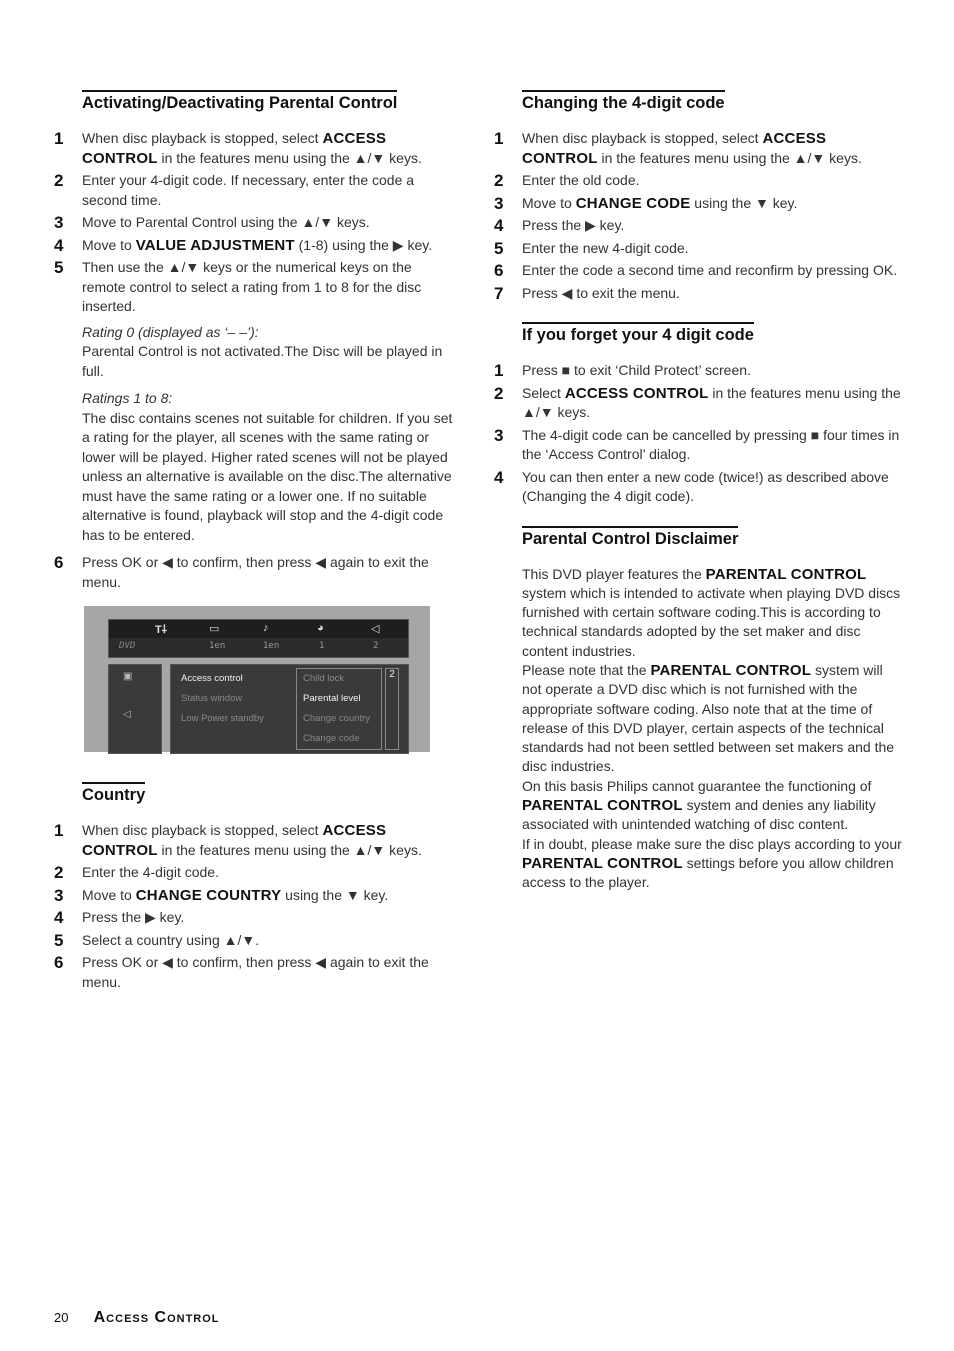 Image resolution: width=954 pixels, height=1351 pixels. Describe the element at coordinates (337, 718) in the screenshot. I see `osd-submenu-item: Change country` at that location.